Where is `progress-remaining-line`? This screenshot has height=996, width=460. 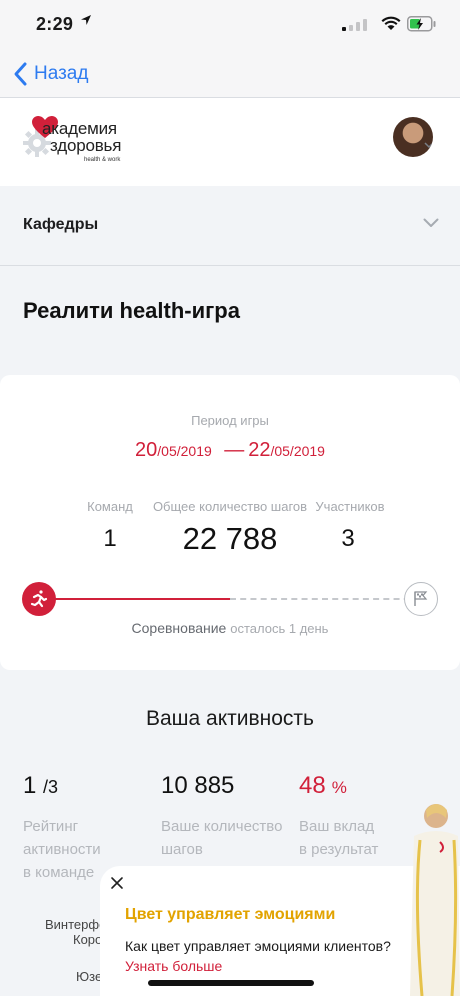
progress-remaining-line is located at coordinates (325, 599).